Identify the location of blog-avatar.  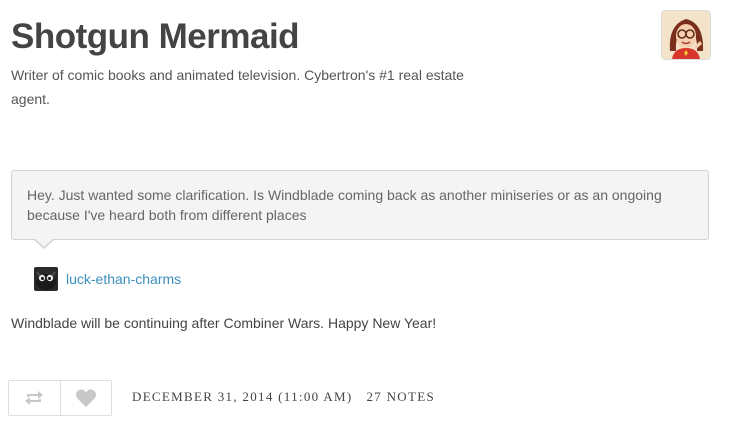
(686, 35).